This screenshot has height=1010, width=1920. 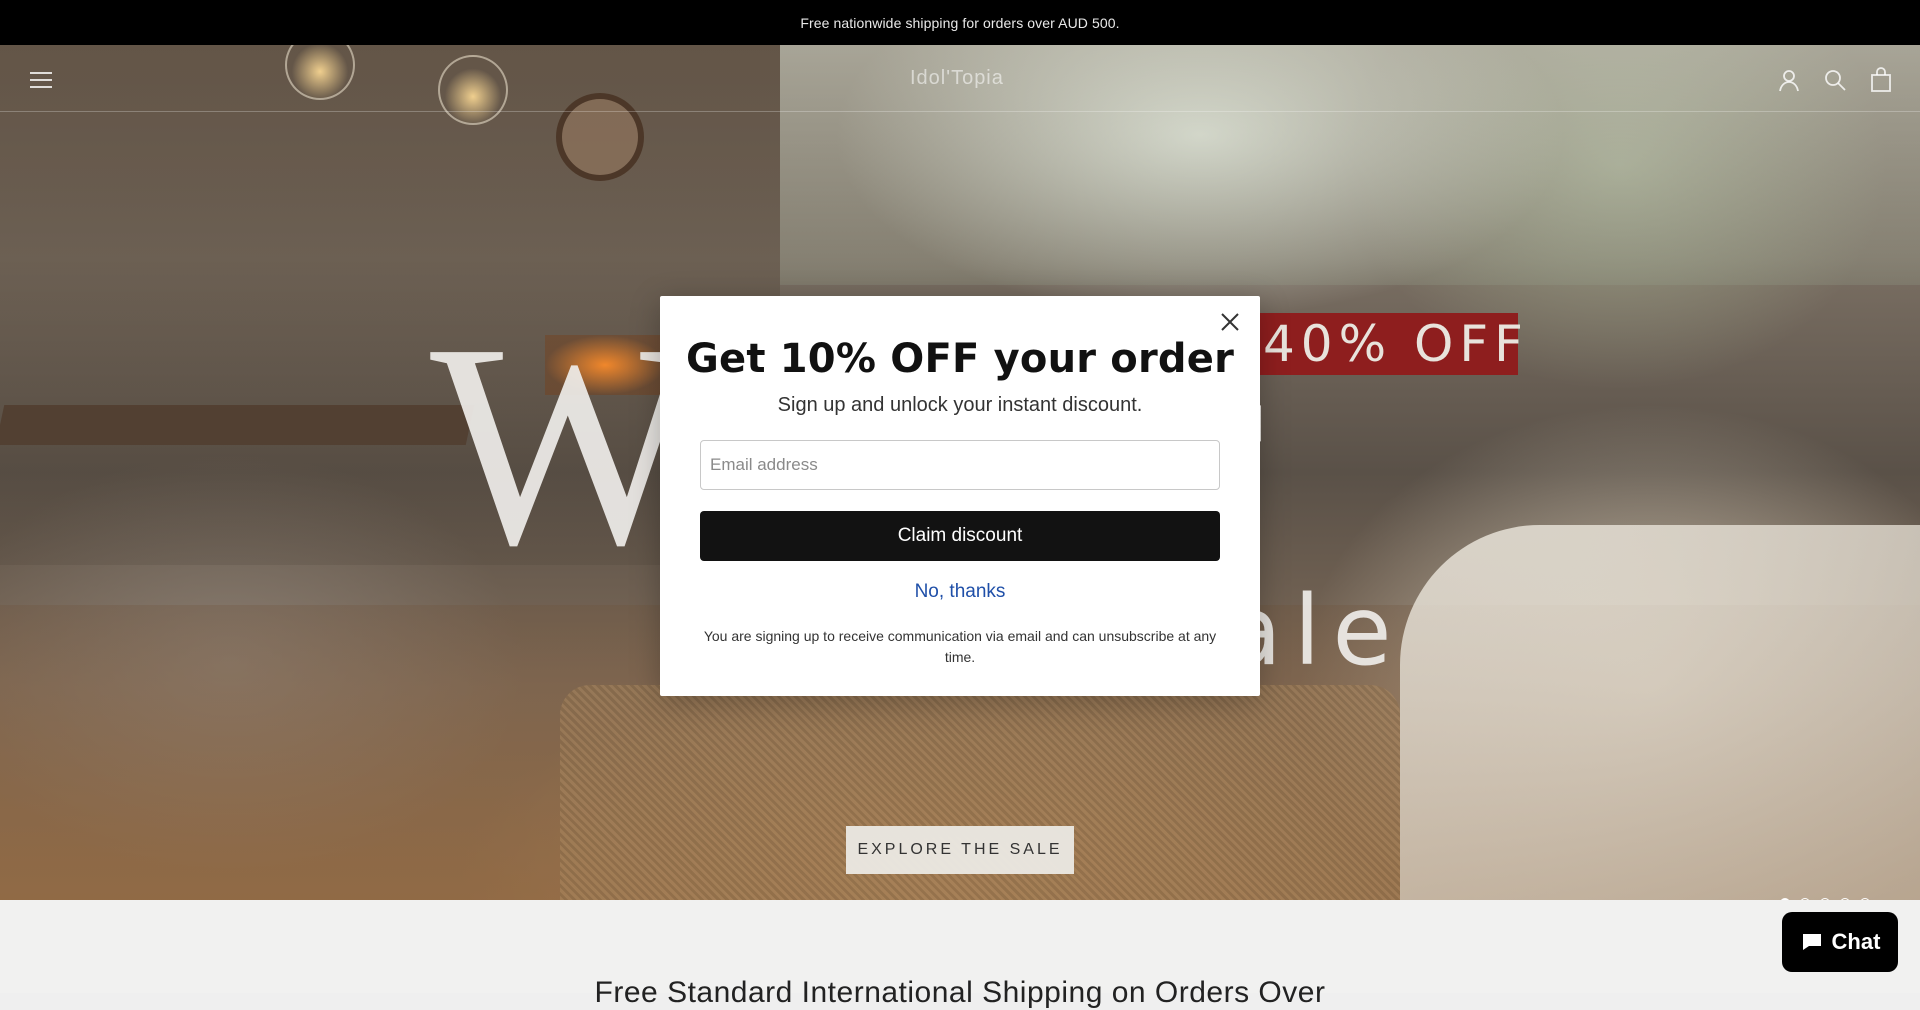 I want to click on chat-bubble-icon, so click(x=1811, y=942).